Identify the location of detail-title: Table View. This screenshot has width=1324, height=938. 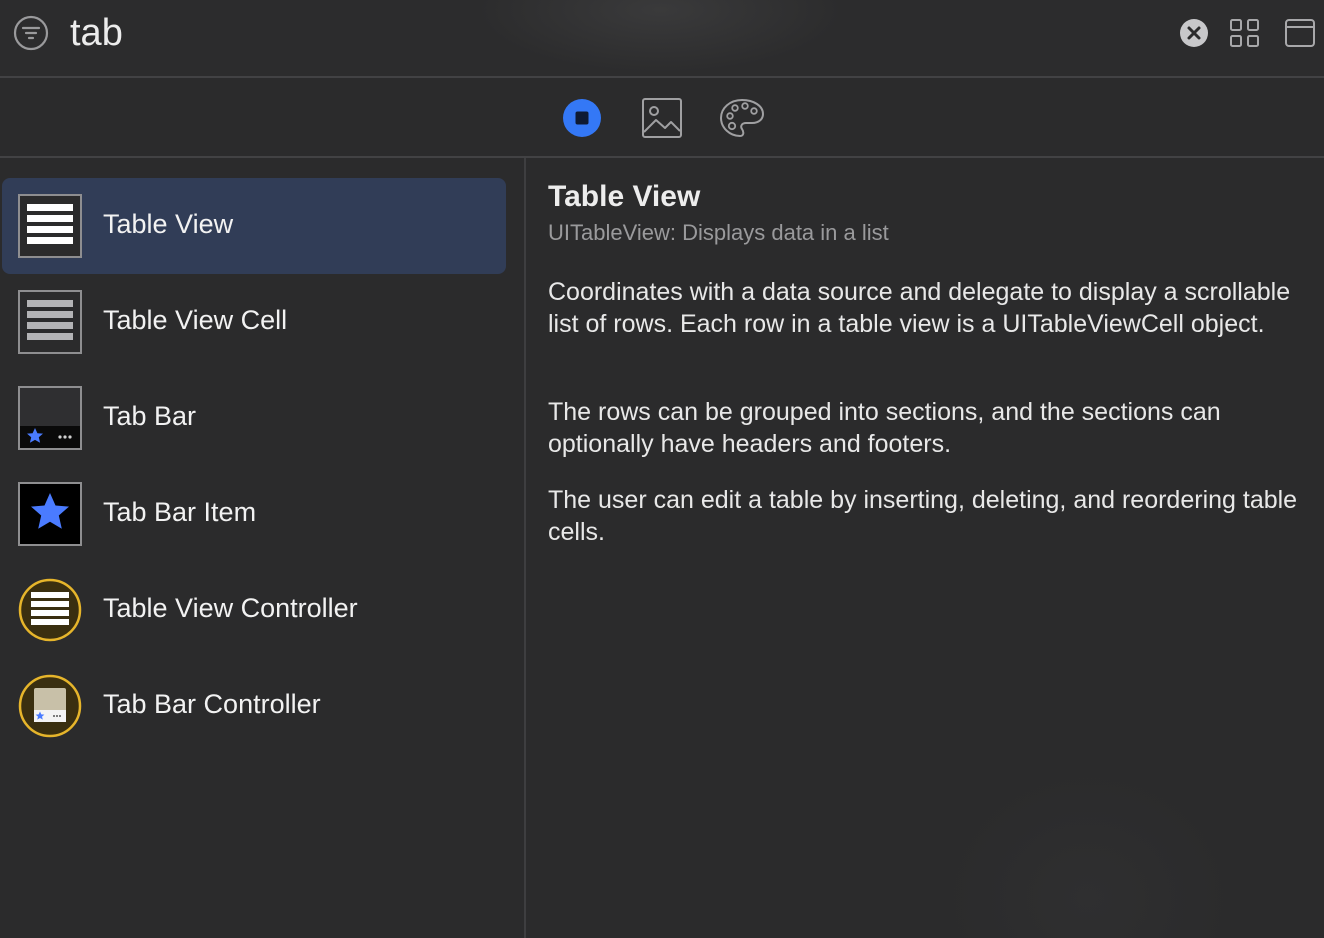
(624, 196).